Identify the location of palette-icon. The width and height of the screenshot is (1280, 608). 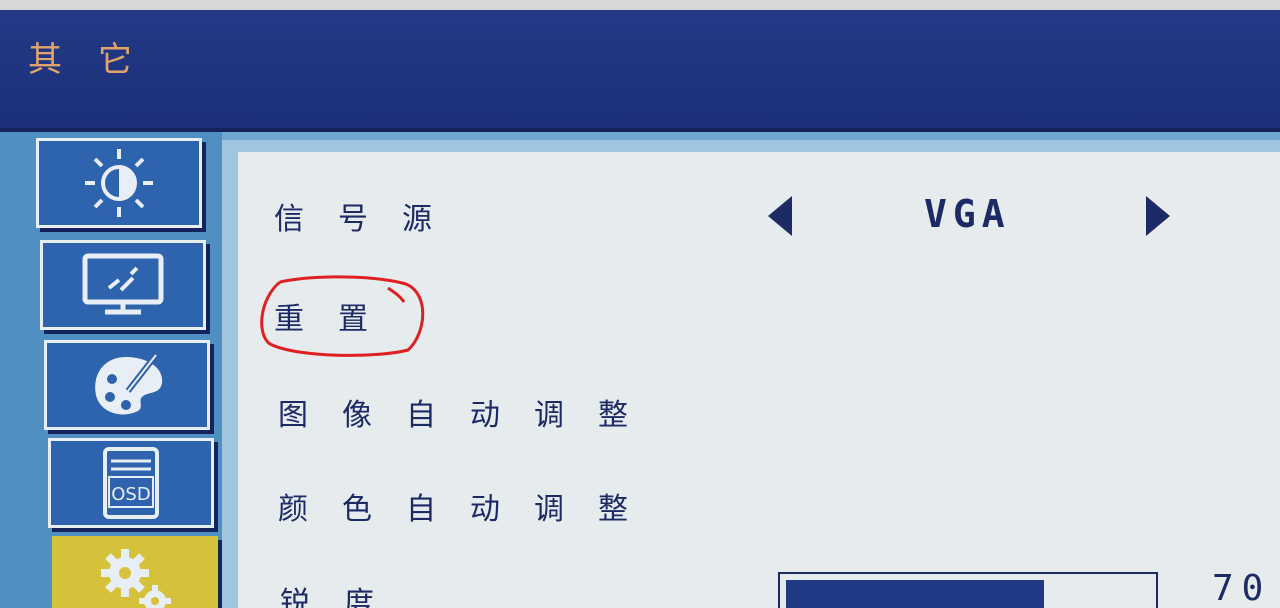
(129, 384).